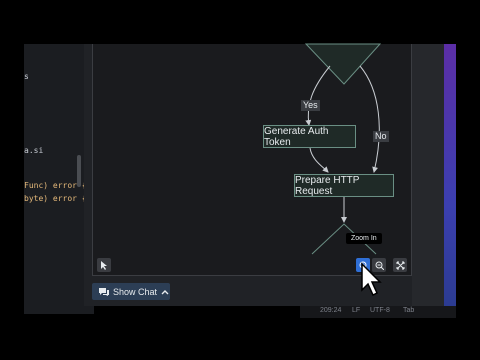 This screenshot has height=360, width=480. I want to click on node-generate-auth-token: Generate Auth Token, so click(309, 136).